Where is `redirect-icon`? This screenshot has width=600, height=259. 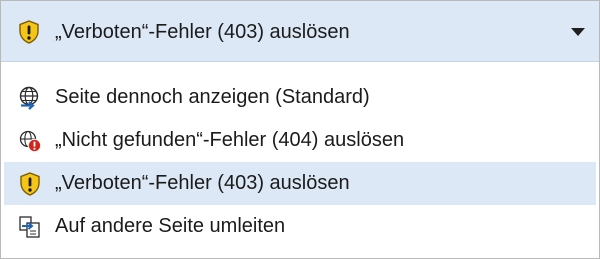
redirect-icon is located at coordinates (30, 227).